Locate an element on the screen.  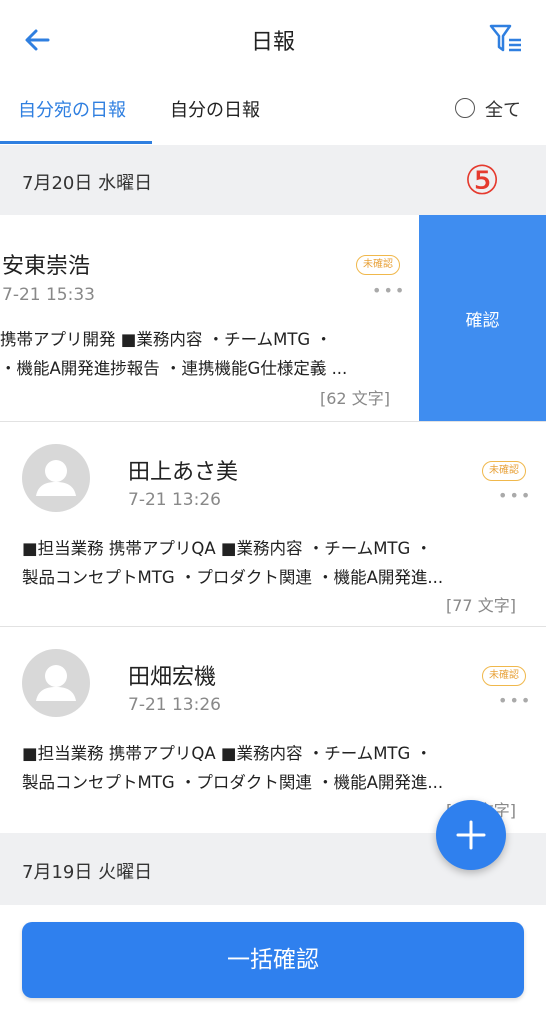
filter-list-icon is located at coordinates (506, 39).